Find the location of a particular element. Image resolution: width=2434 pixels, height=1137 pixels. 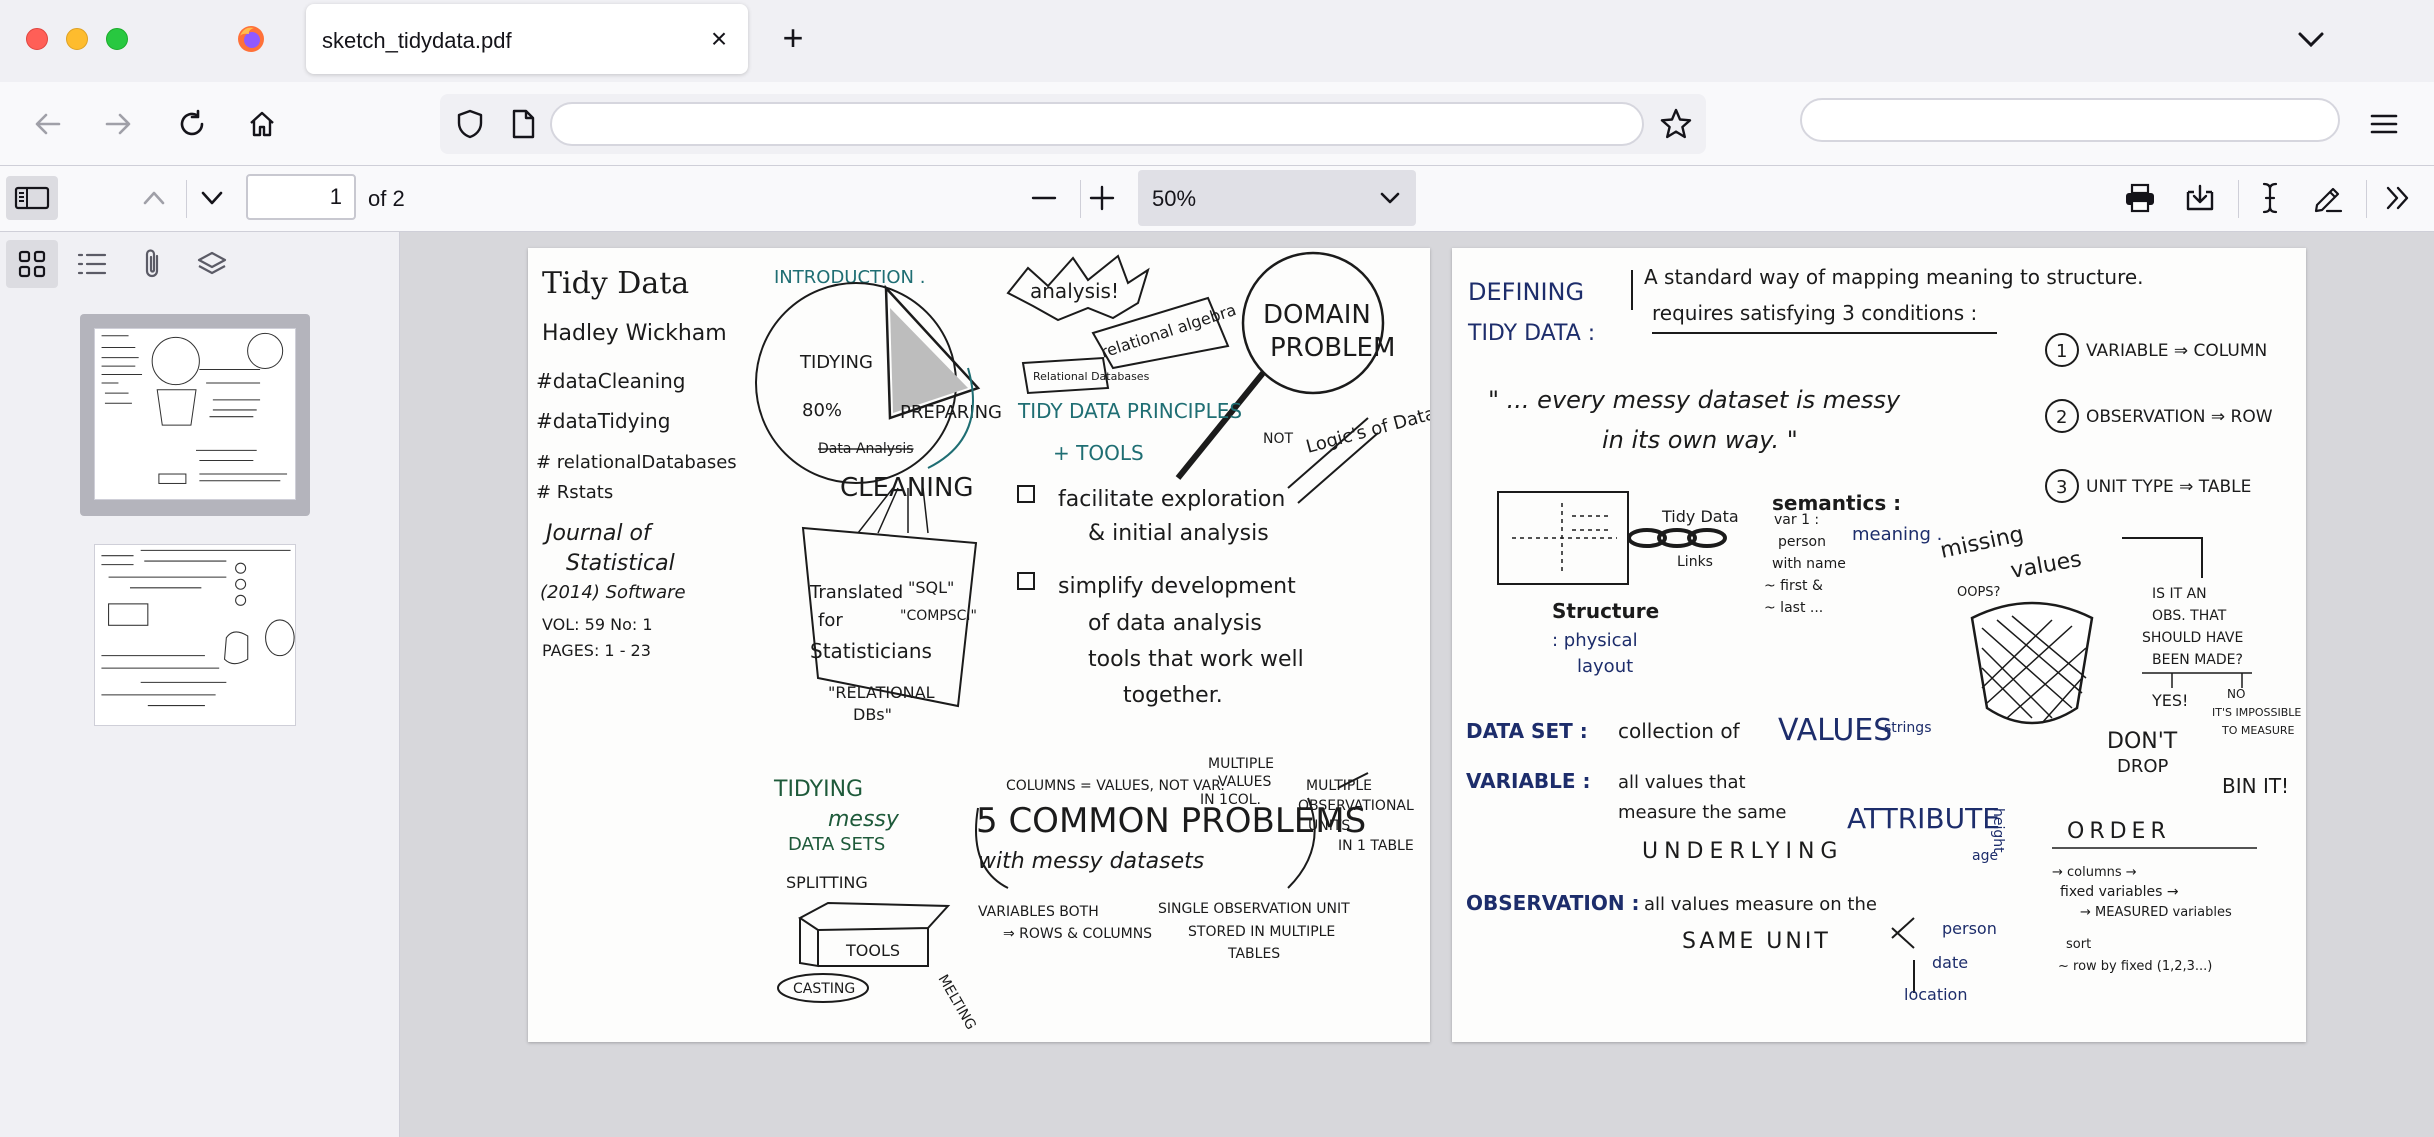

bin-it-label: BIN IT! is located at coordinates (2255, 786).